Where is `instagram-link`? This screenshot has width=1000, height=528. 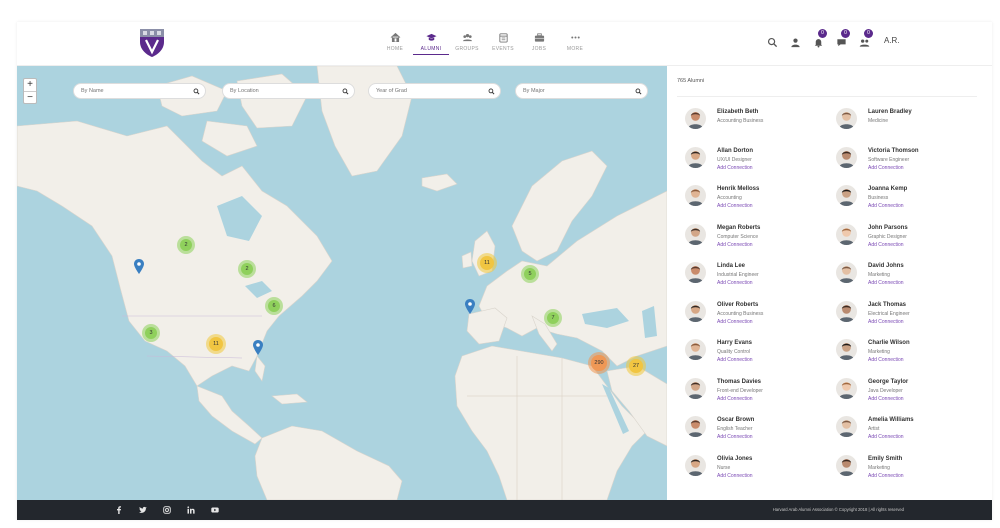
instagram-link is located at coordinates (167, 510).